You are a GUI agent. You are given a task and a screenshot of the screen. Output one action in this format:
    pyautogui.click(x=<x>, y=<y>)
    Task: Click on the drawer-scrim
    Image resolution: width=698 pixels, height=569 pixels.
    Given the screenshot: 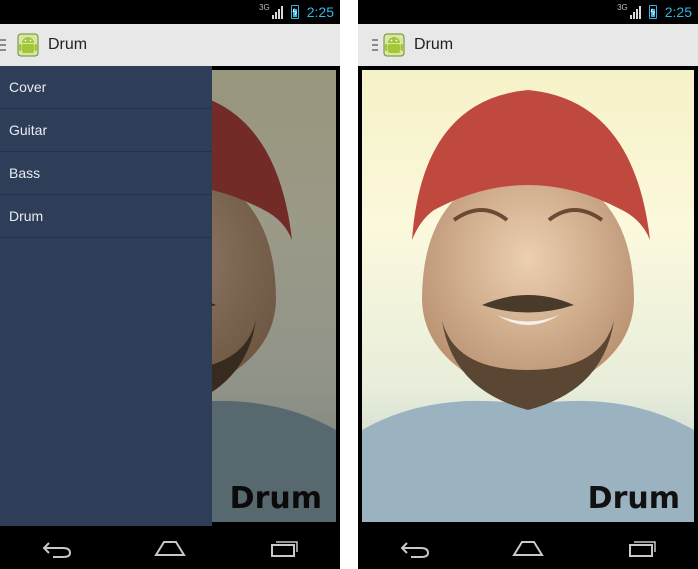 What is the action you would take?
    pyautogui.click(x=276, y=296)
    